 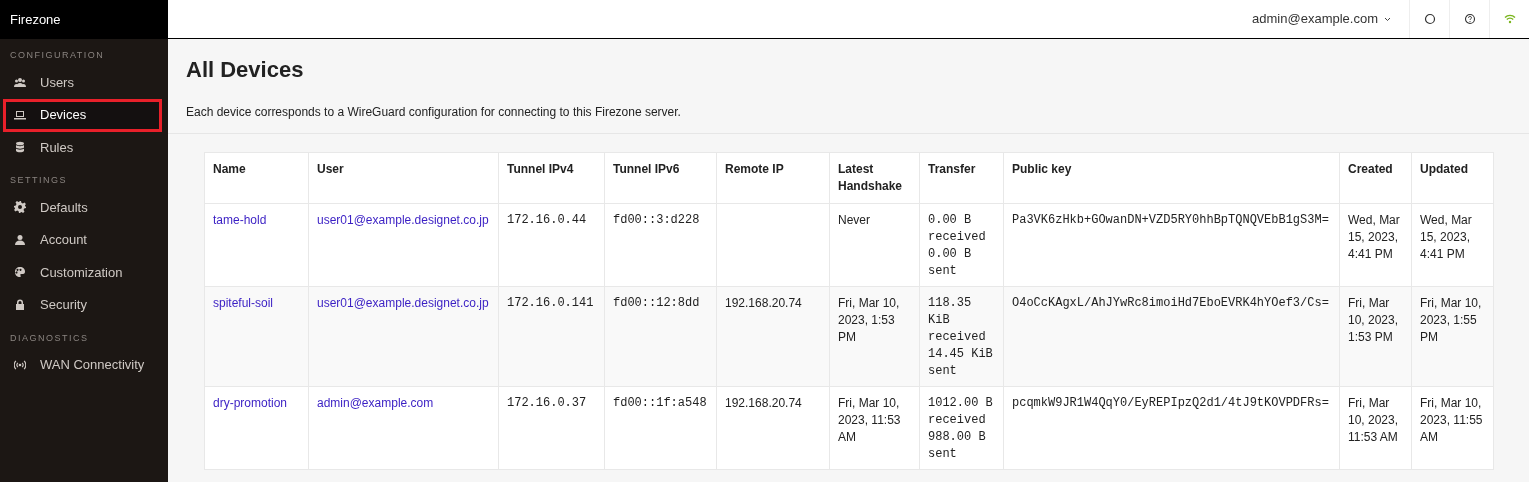 What do you see at coordinates (250, 403) in the screenshot?
I see `device-name-link: dry-promotion` at bounding box center [250, 403].